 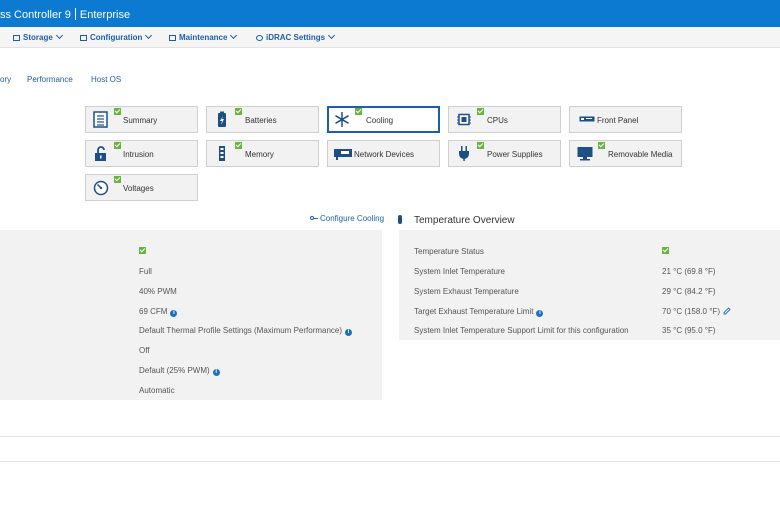 What do you see at coordinates (100, 119) in the screenshot?
I see `summary-icon` at bounding box center [100, 119].